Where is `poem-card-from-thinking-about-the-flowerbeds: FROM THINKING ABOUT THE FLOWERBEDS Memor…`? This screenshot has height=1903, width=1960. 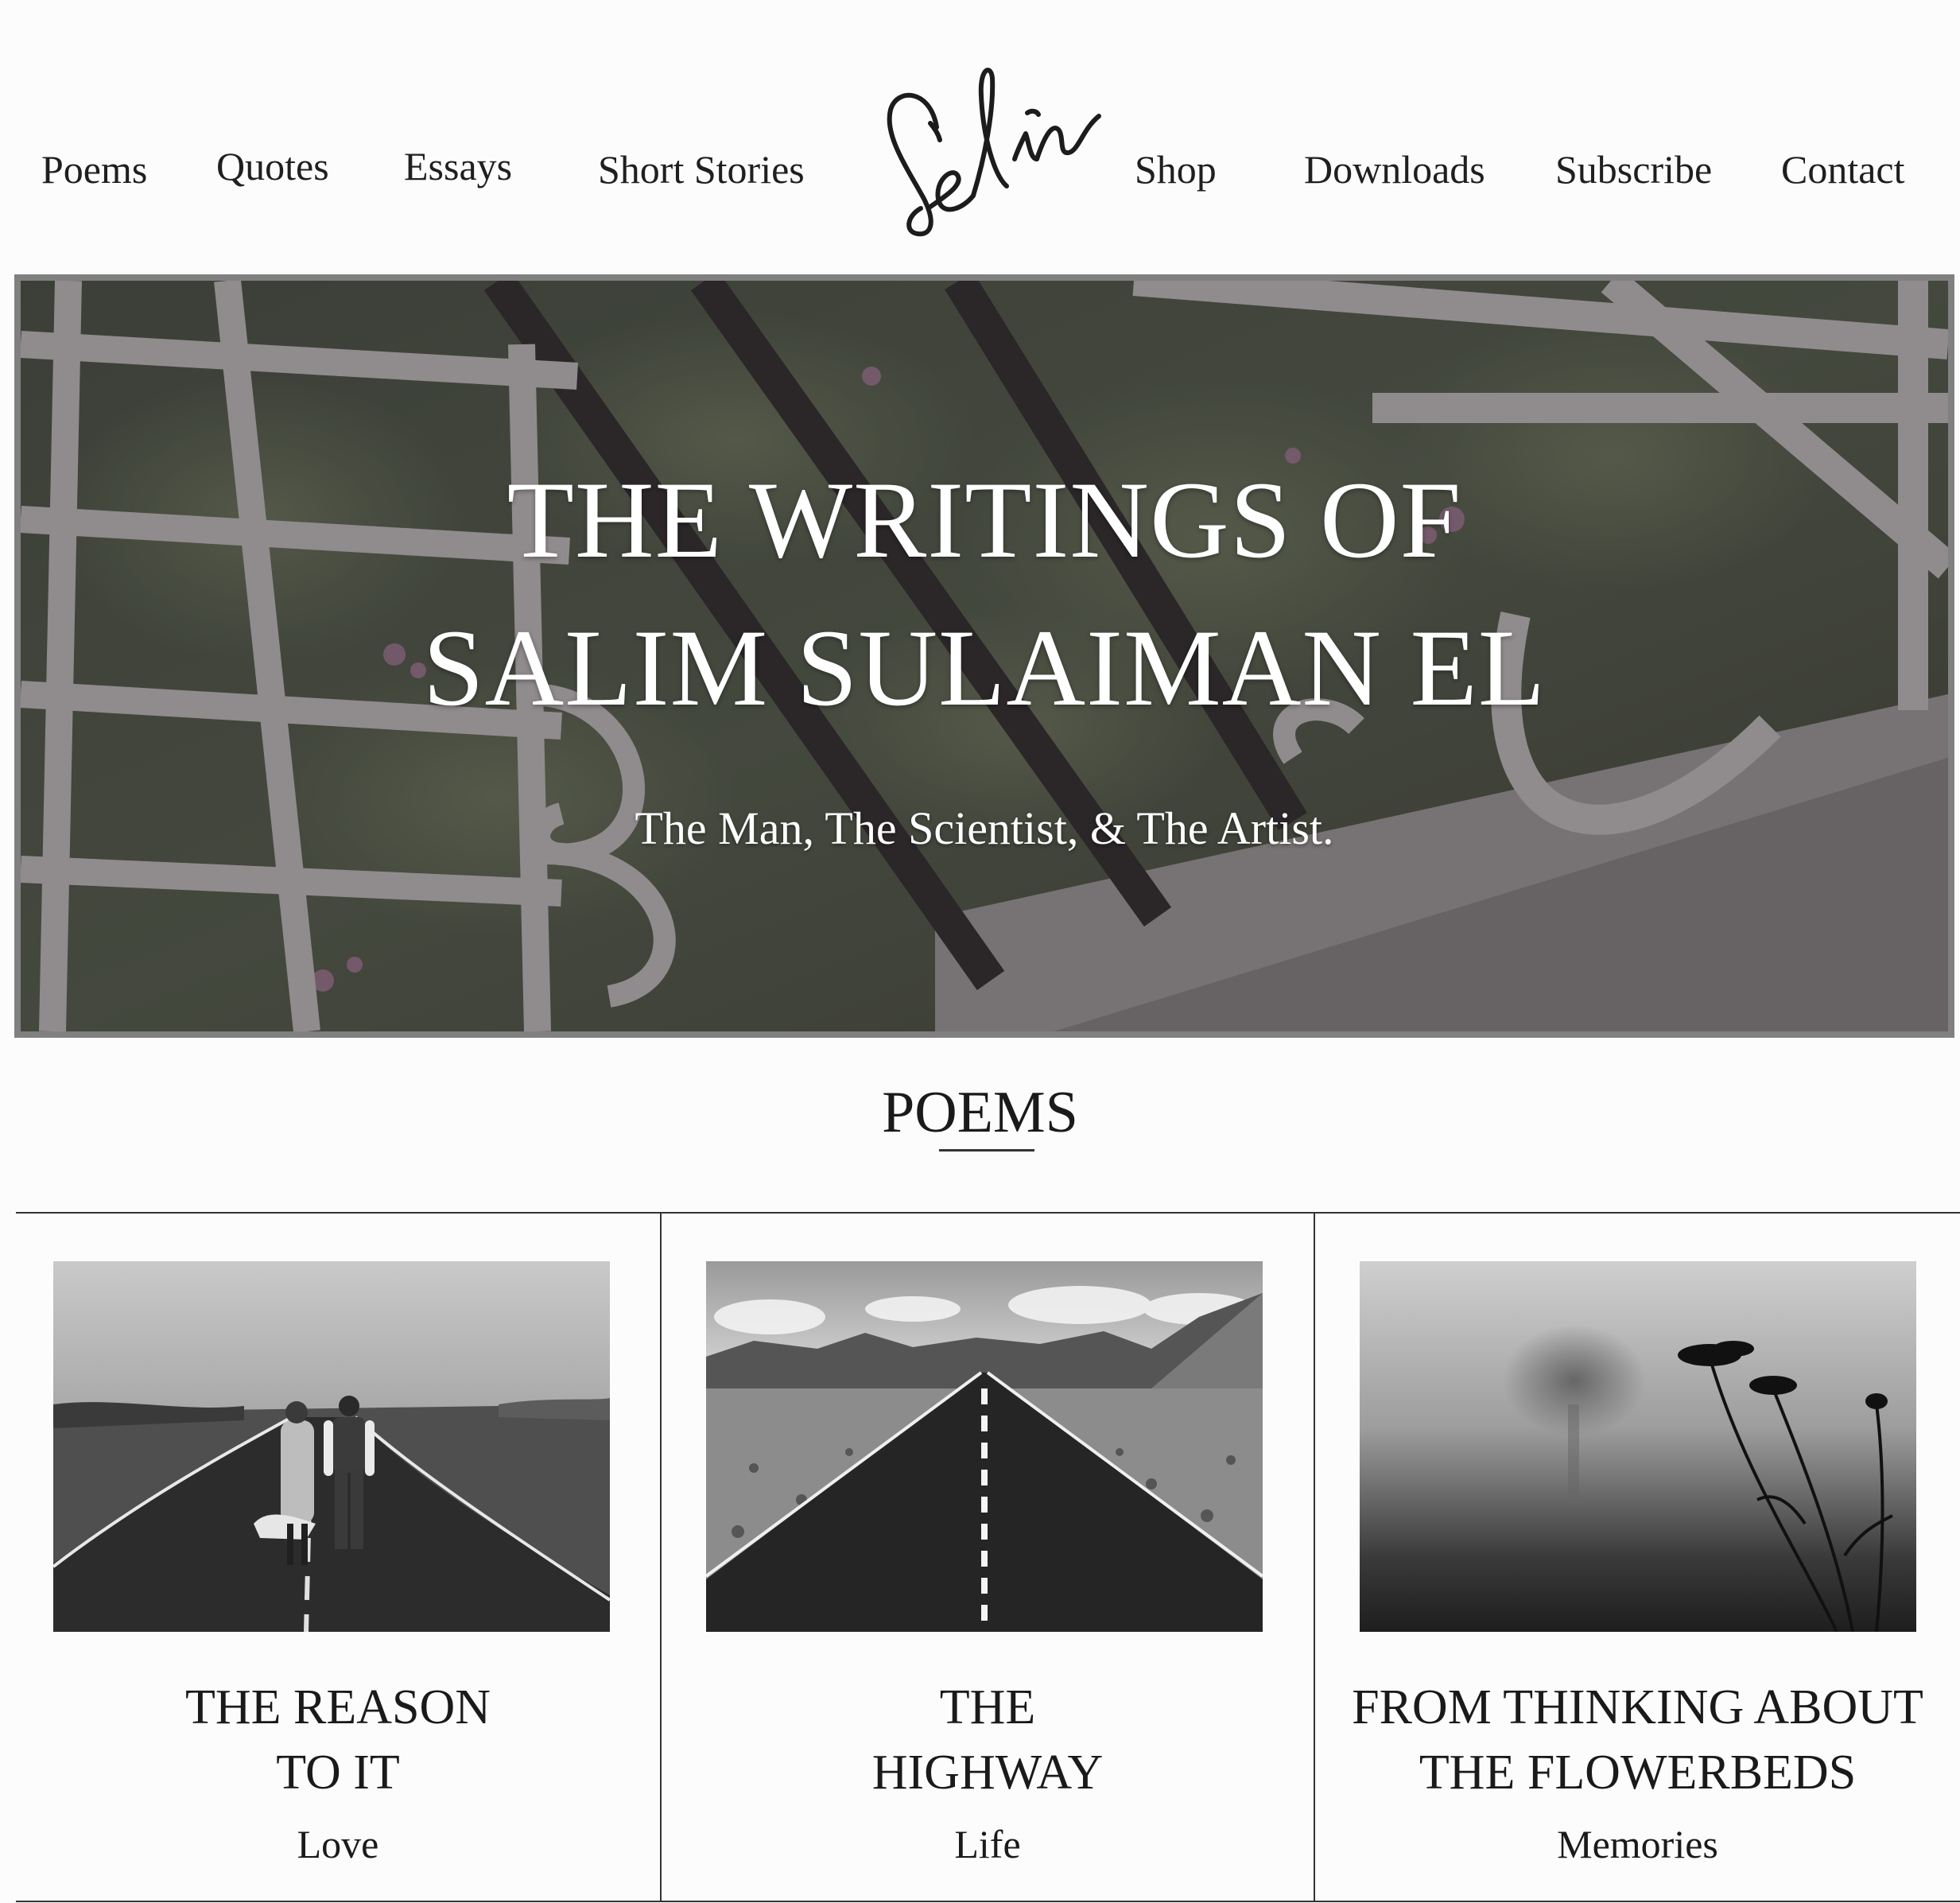 poem-card-from-thinking-about-the-flowerbeds: FROM THINKING ABOUT THE FLOWERBEDS Memor… is located at coordinates (1637, 1557).